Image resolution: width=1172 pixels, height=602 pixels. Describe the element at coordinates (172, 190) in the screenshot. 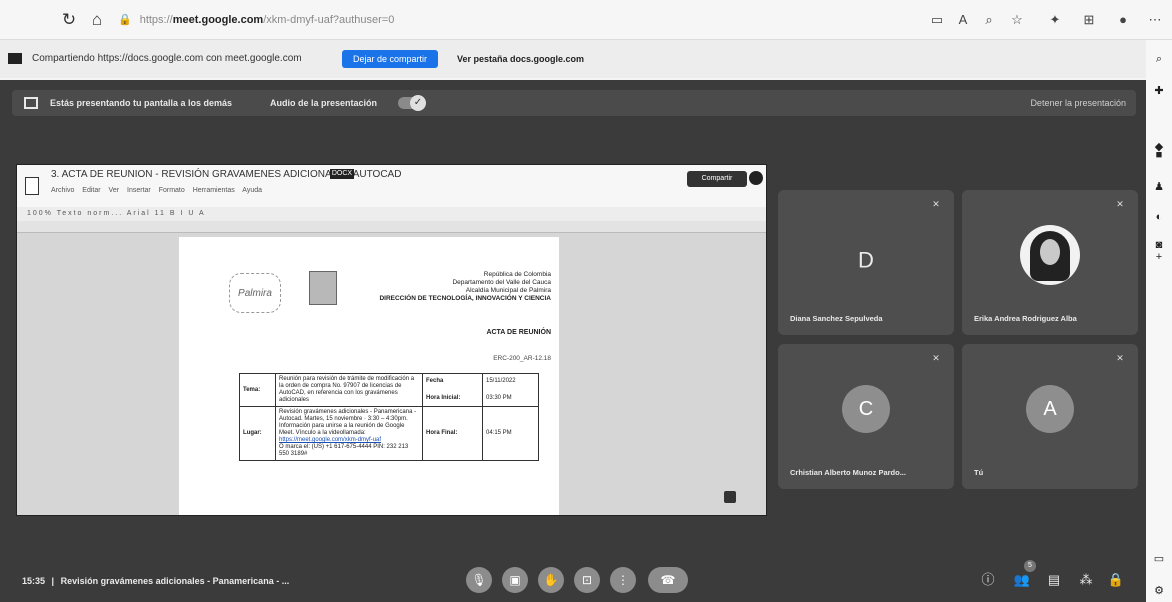

I see `menu-formato: Formato` at that location.